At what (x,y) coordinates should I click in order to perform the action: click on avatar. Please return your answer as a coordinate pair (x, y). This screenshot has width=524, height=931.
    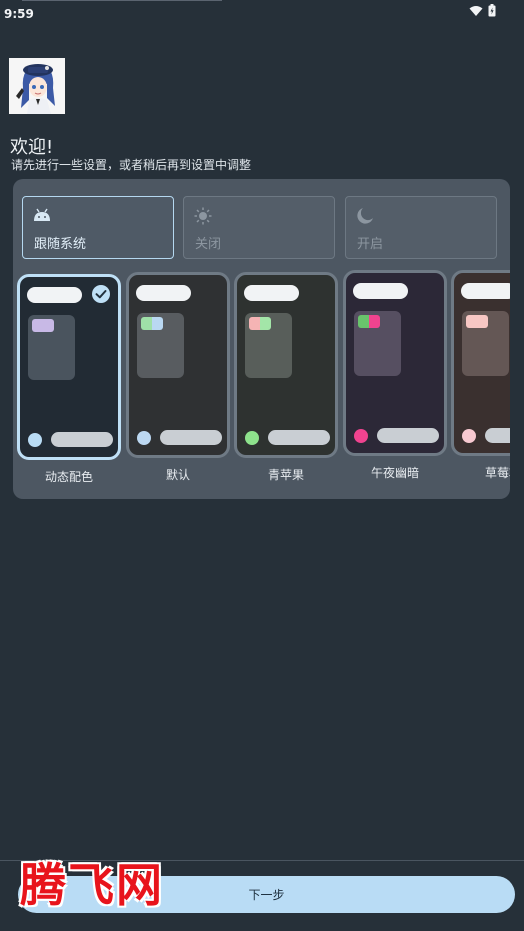
    Looking at the image, I should click on (37, 86).